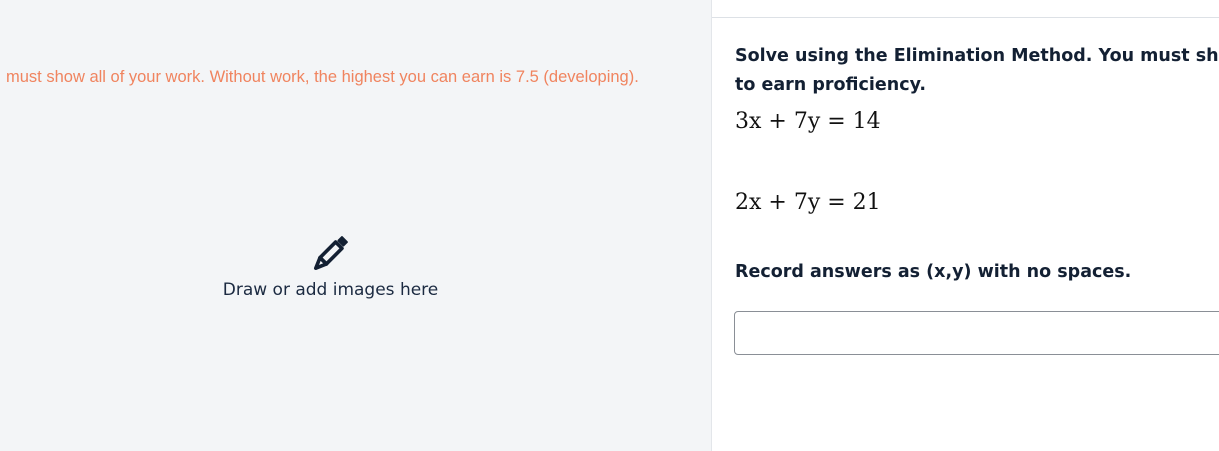 The image size is (1219, 451). Describe the element at coordinates (933, 272) in the screenshot. I see `answer-instruction: Record answers as (x,y) with no spaces.` at that location.